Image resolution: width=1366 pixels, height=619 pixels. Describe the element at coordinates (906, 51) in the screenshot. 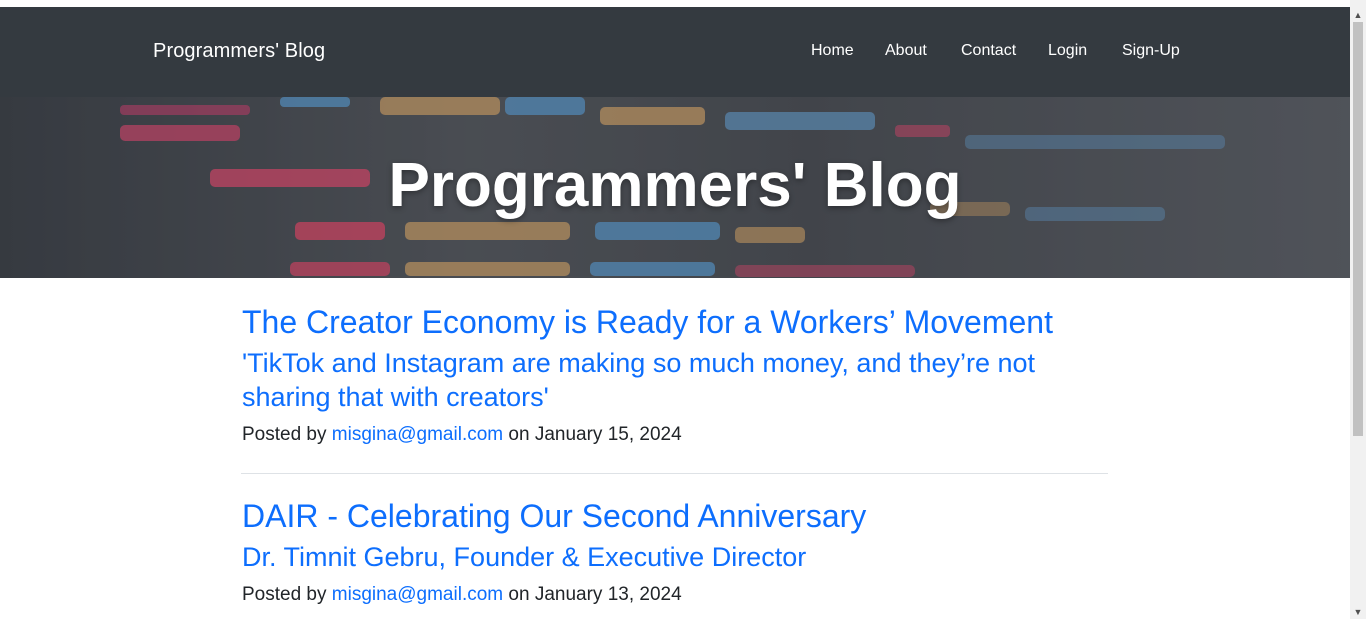

I see `nav-about-link: About` at that location.